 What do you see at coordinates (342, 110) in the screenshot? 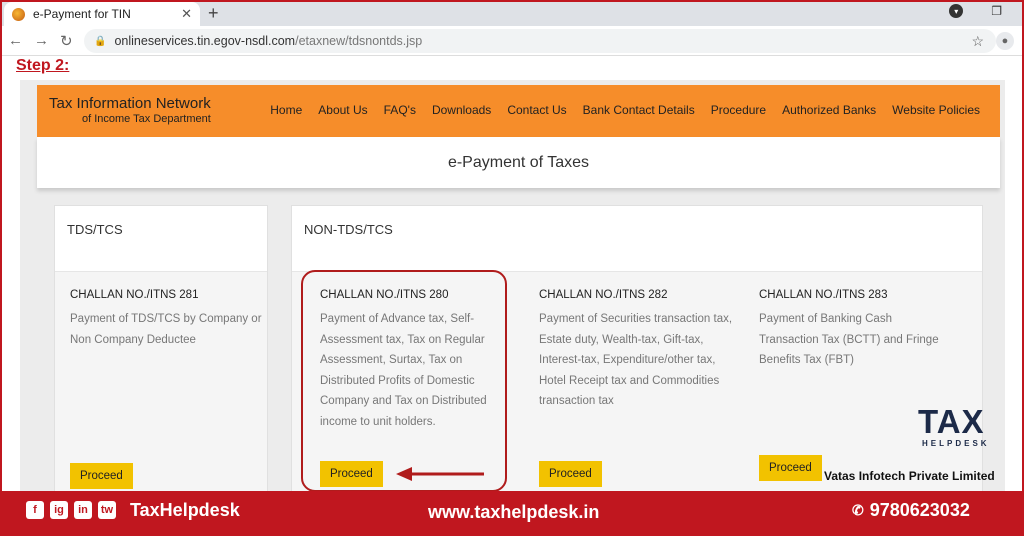
I see `nav-about-us: About Us` at bounding box center [342, 110].